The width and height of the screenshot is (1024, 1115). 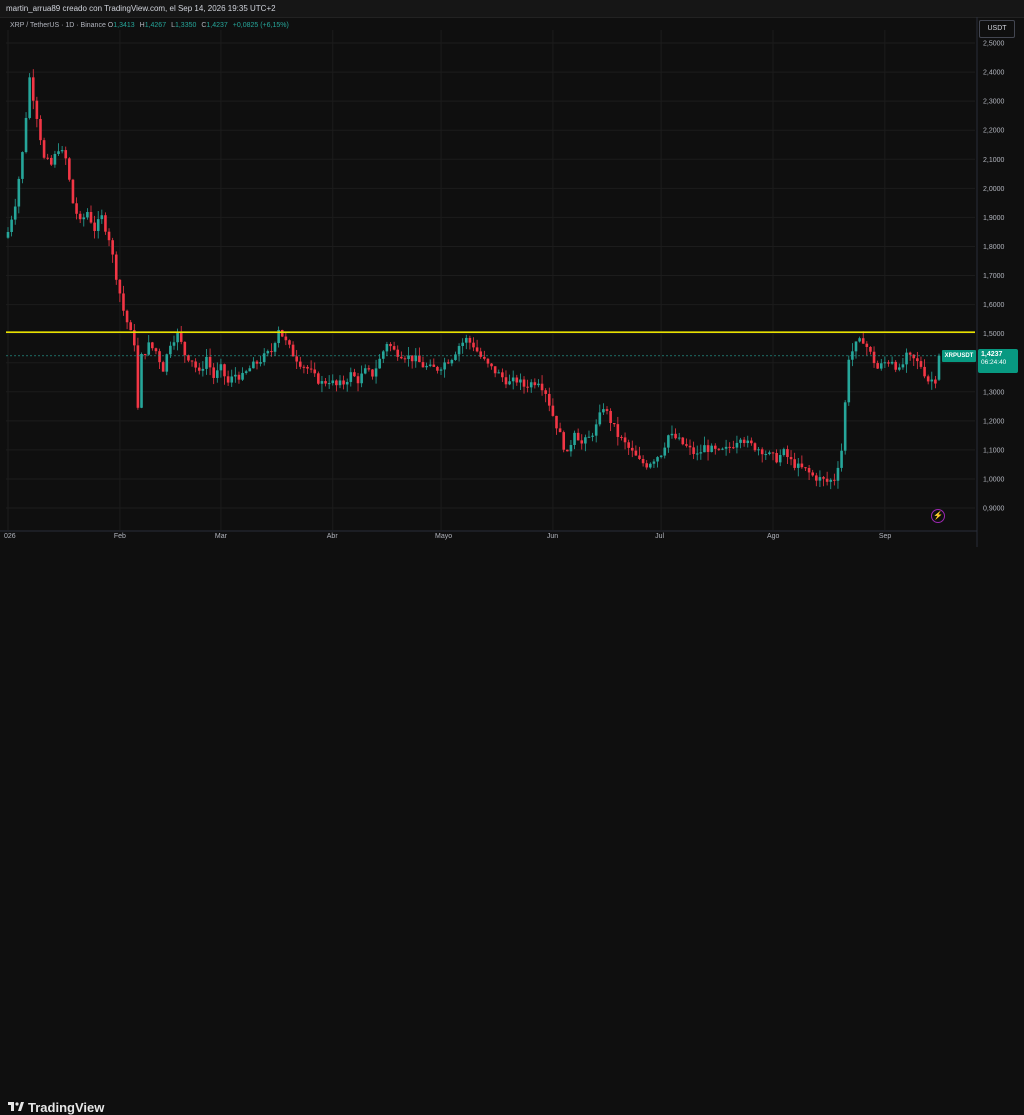 I want to click on open-value: 1,3413, so click(x=124, y=25).